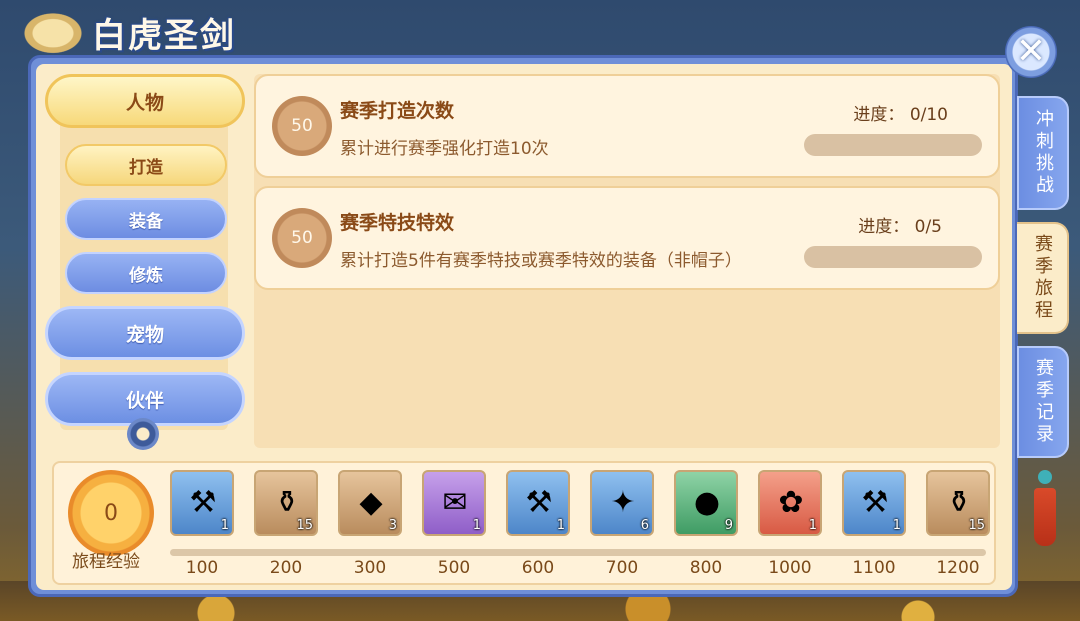 The height and width of the screenshot is (621, 1080). I want to click on nav-sub-label: 修炼, so click(146, 275).